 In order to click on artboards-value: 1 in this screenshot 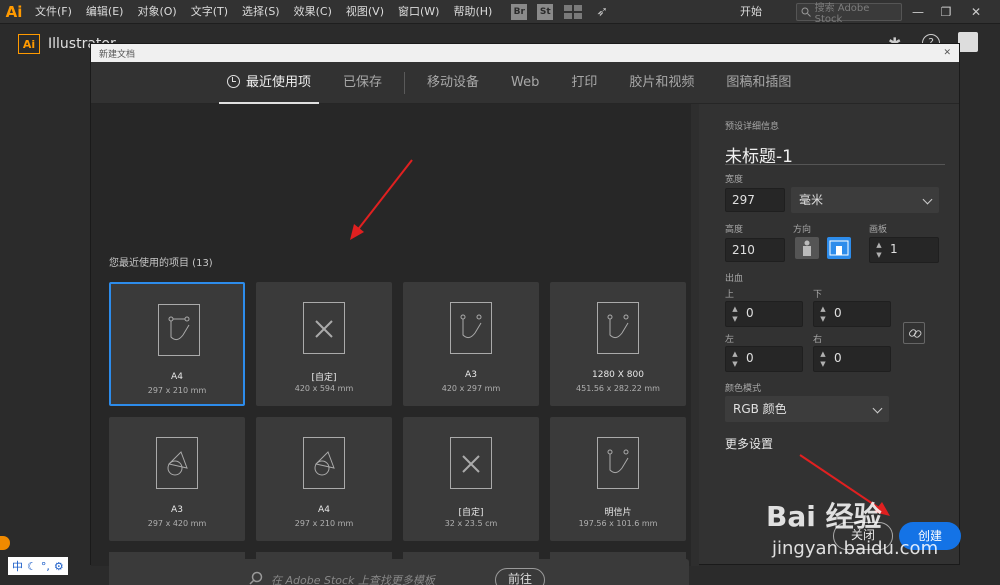, I will do `click(894, 249)`.